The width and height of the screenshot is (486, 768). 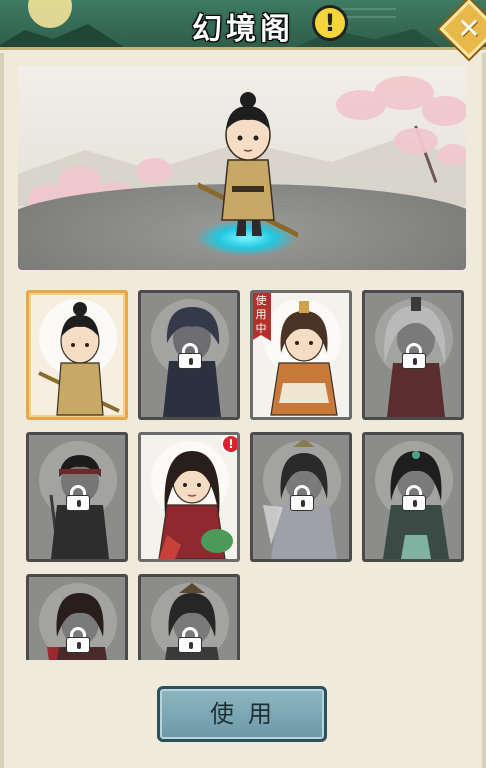 What do you see at coordinates (301, 355) in the screenshot?
I see `skin-card-3: 使用中` at bounding box center [301, 355].